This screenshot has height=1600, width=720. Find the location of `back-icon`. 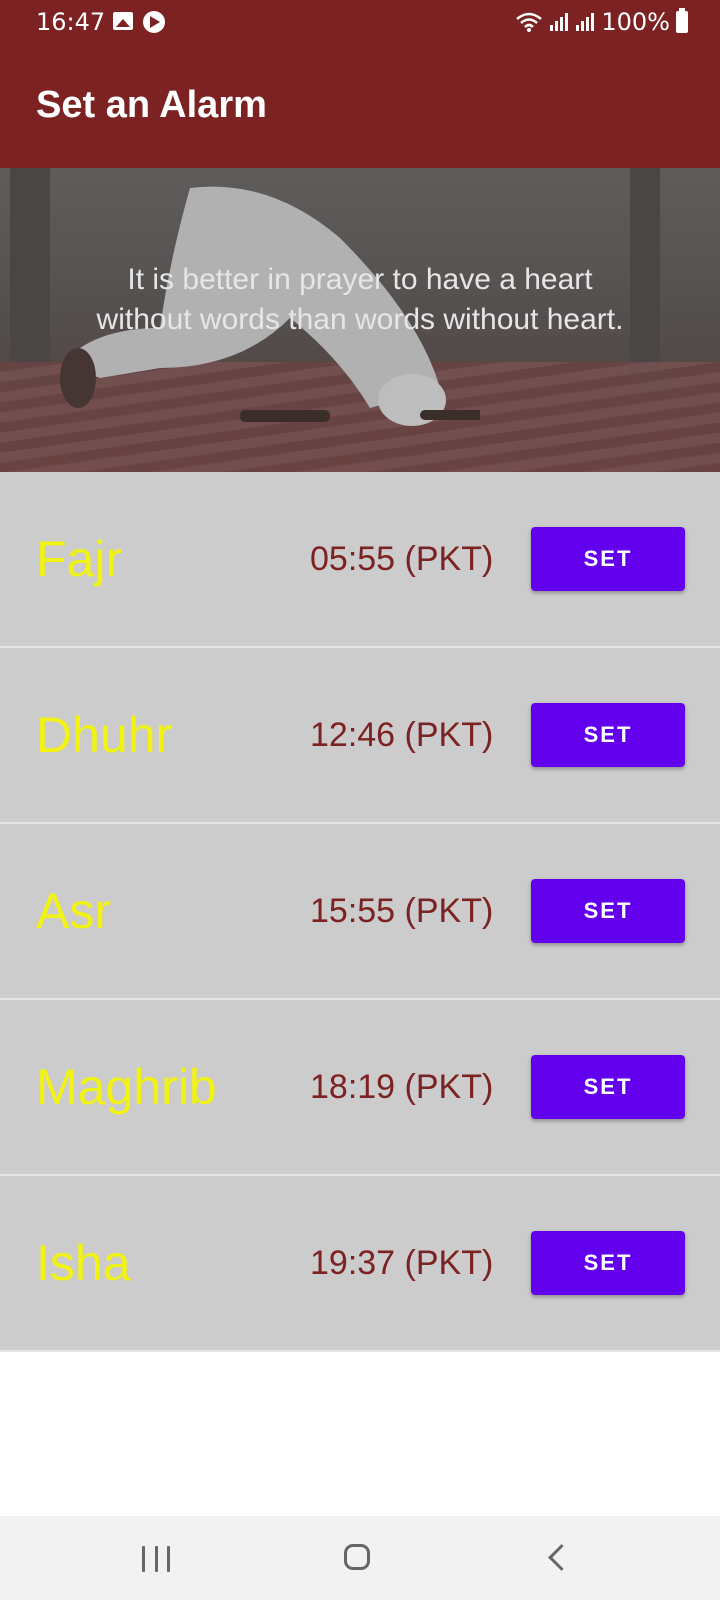

back-icon is located at coordinates (561, 1557).